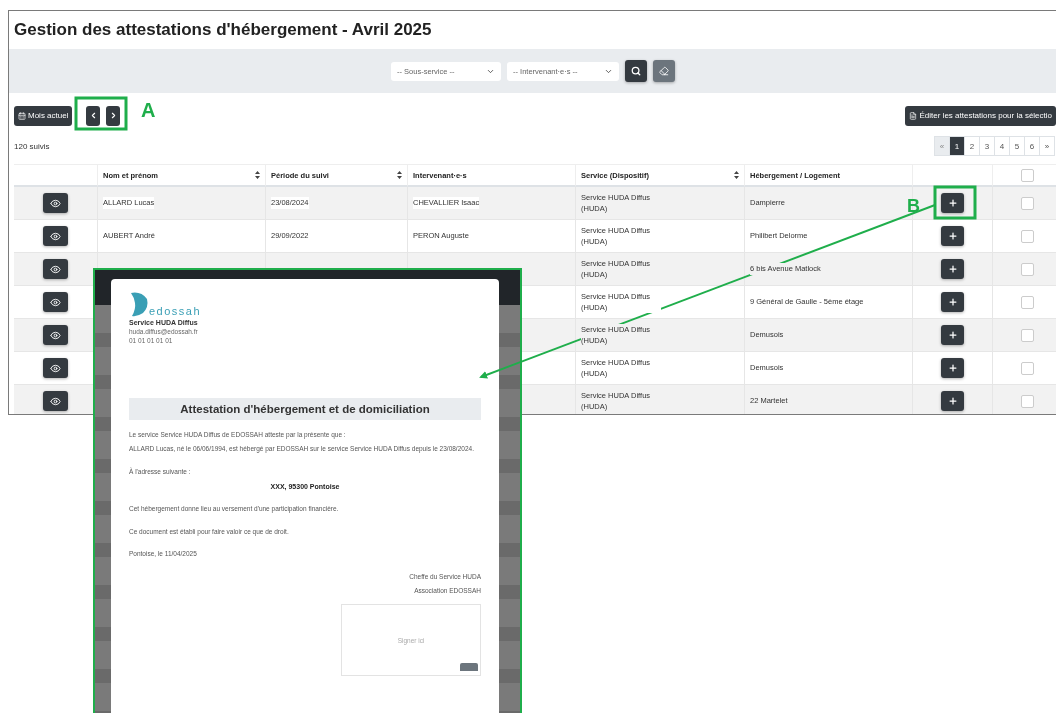  What do you see at coordinates (957, 146) in the screenshot?
I see `page-link: 1` at bounding box center [957, 146].